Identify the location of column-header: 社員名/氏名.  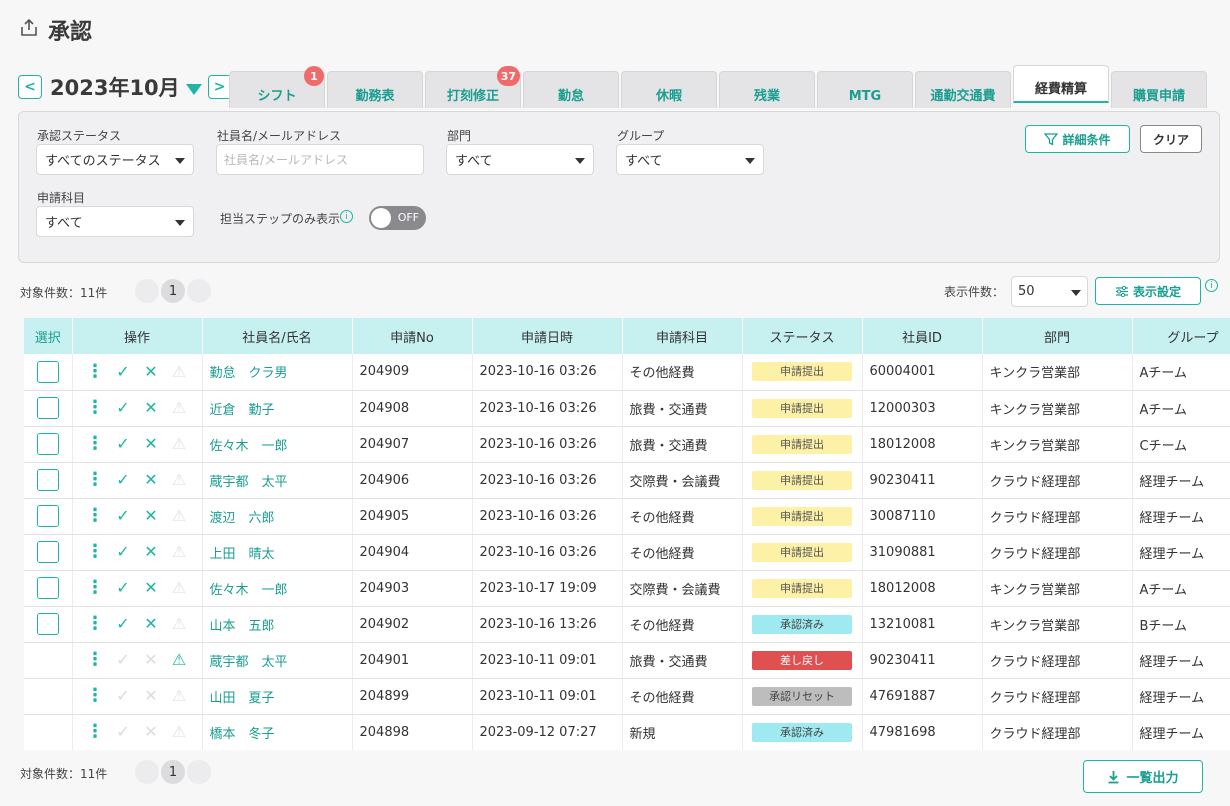
(277, 336).